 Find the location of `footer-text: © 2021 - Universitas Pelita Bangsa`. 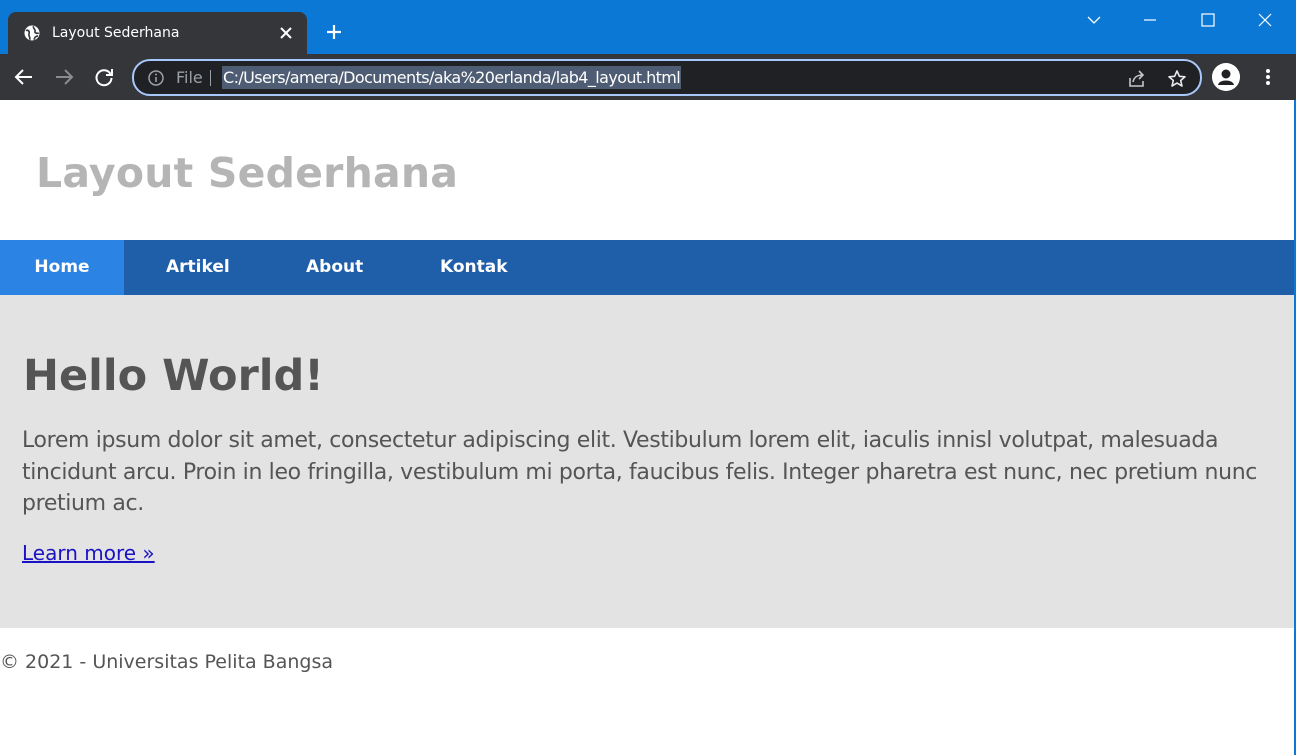

footer-text: © 2021 - Universitas Pelita Bangsa is located at coordinates (166, 662).